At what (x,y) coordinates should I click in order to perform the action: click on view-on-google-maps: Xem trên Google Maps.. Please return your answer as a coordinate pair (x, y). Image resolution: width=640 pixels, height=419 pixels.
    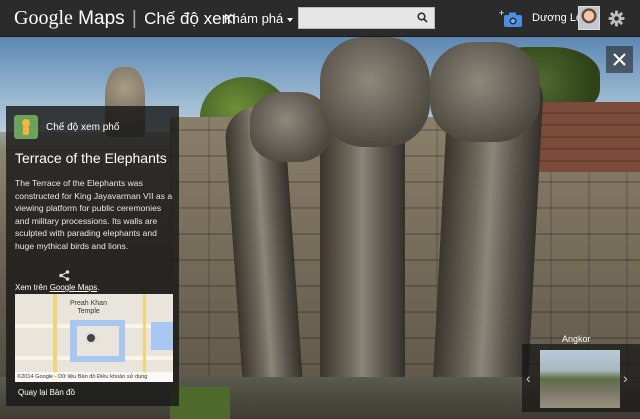
    Looking at the image, I should click on (57, 287).